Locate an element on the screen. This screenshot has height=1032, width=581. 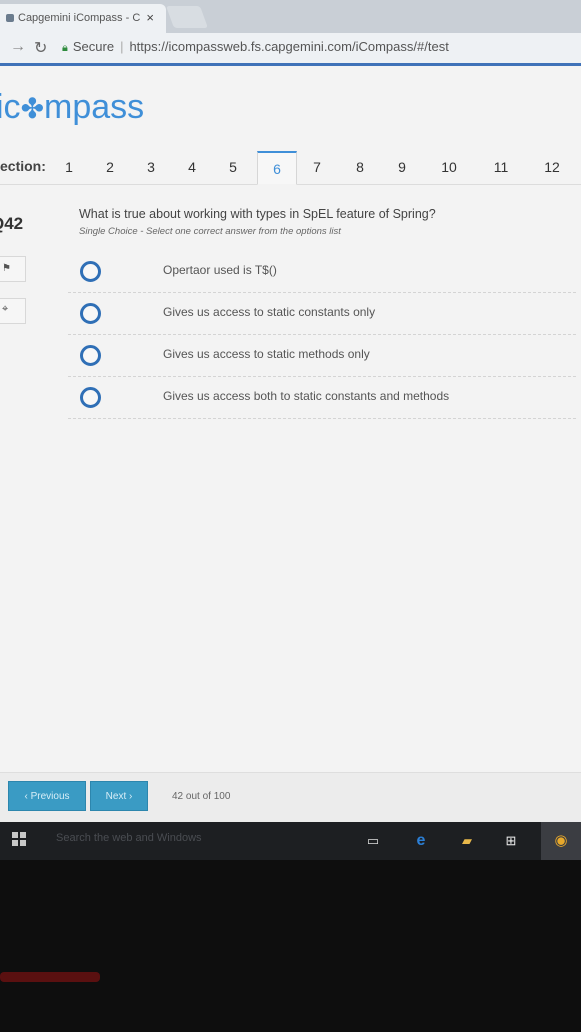
chrome-taskbar-button: ◉ is located at coordinates (561, 841).